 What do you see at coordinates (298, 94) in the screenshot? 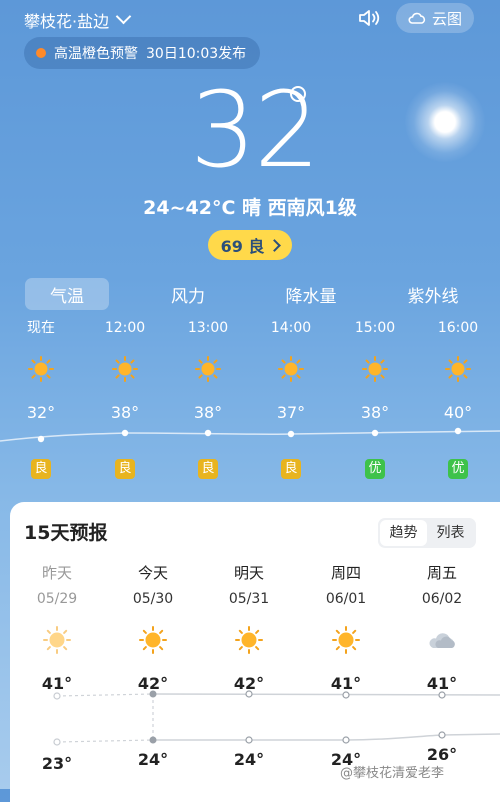
I see `degree-symbol` at bounding box center [298, 94].